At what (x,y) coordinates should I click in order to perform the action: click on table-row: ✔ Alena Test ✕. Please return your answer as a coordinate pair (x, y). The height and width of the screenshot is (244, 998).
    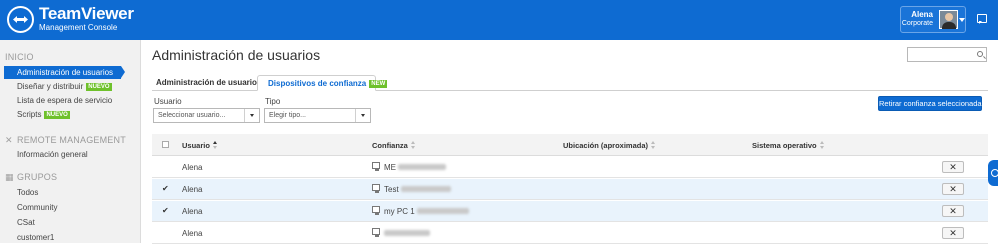
    Looking at the image, I should click on (570, 189).